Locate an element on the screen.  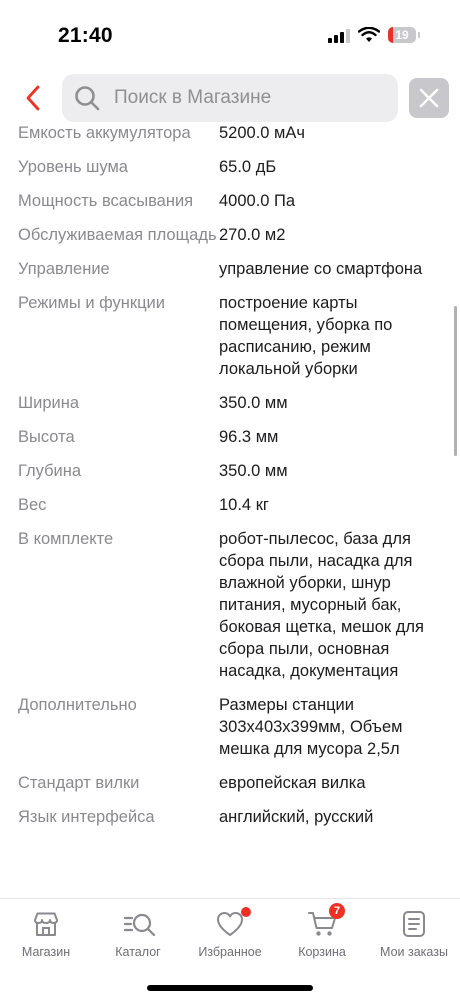
spec-row: Глубина 350.0 мм is located at coordinates (230, 471).